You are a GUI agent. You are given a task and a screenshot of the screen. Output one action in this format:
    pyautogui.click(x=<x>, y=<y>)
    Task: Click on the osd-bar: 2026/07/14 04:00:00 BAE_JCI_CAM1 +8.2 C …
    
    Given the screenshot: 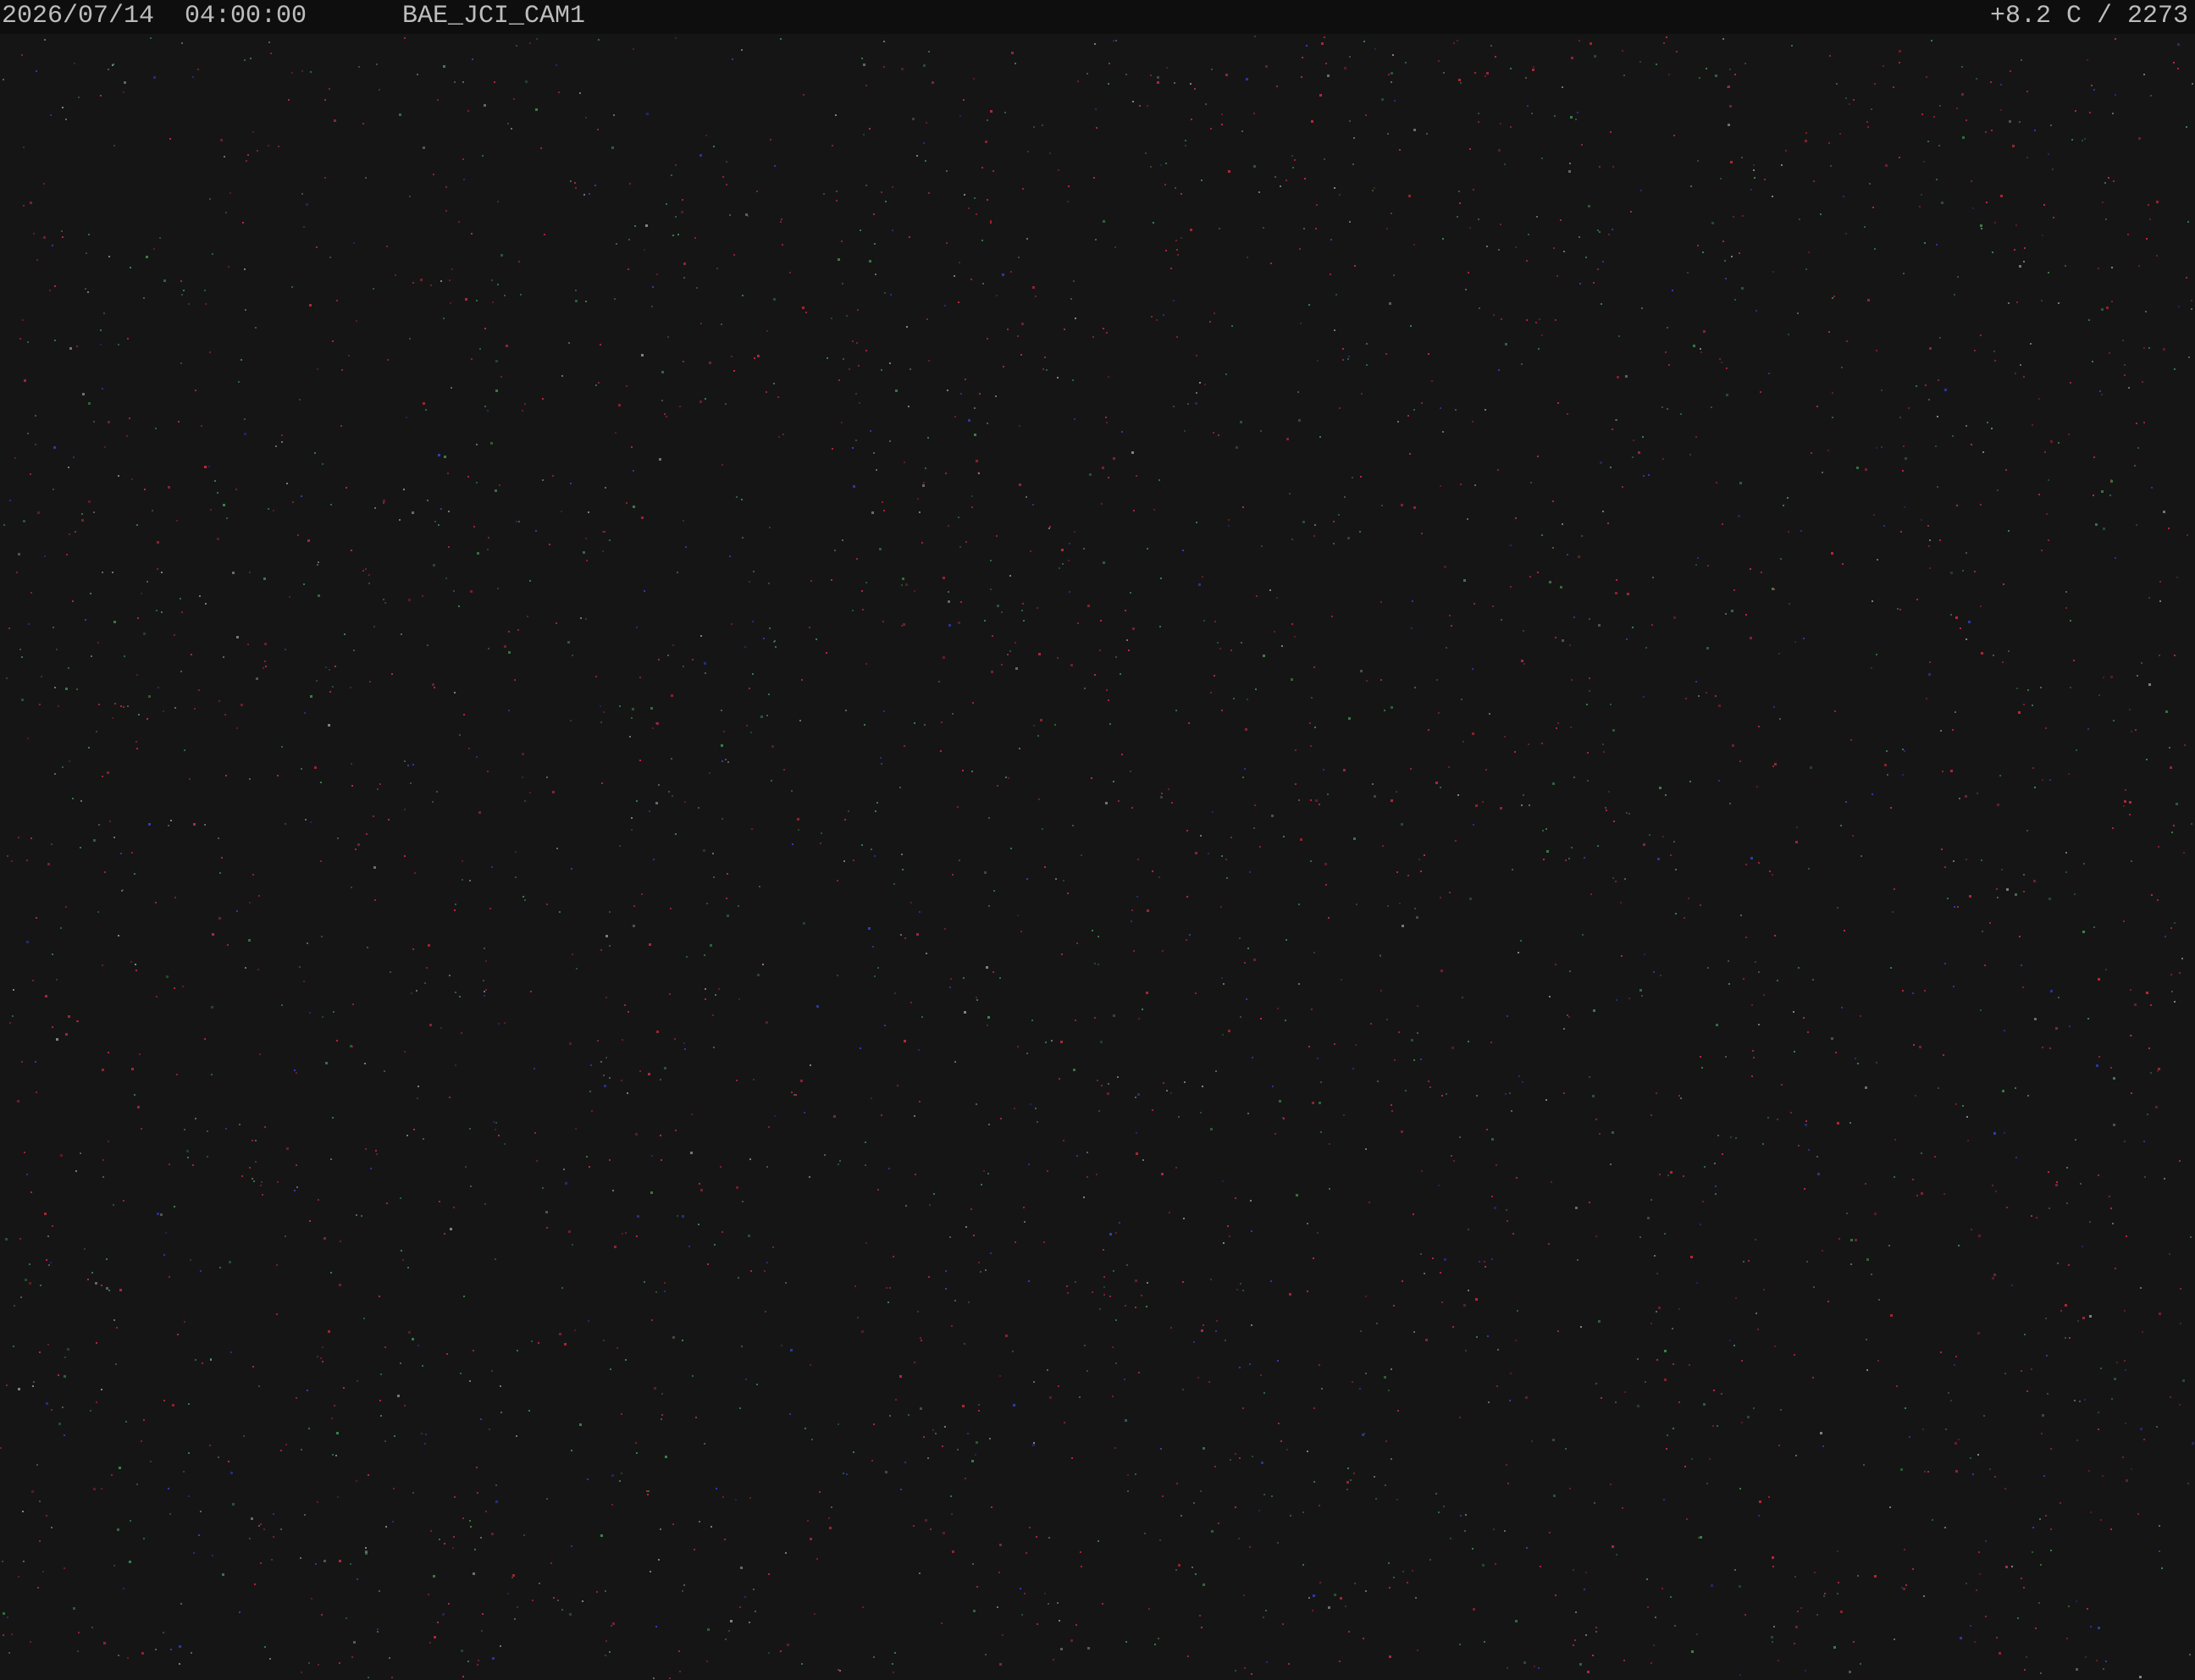 What is the action you would take?
    pyautogui.click(x=1097, y=17)
    